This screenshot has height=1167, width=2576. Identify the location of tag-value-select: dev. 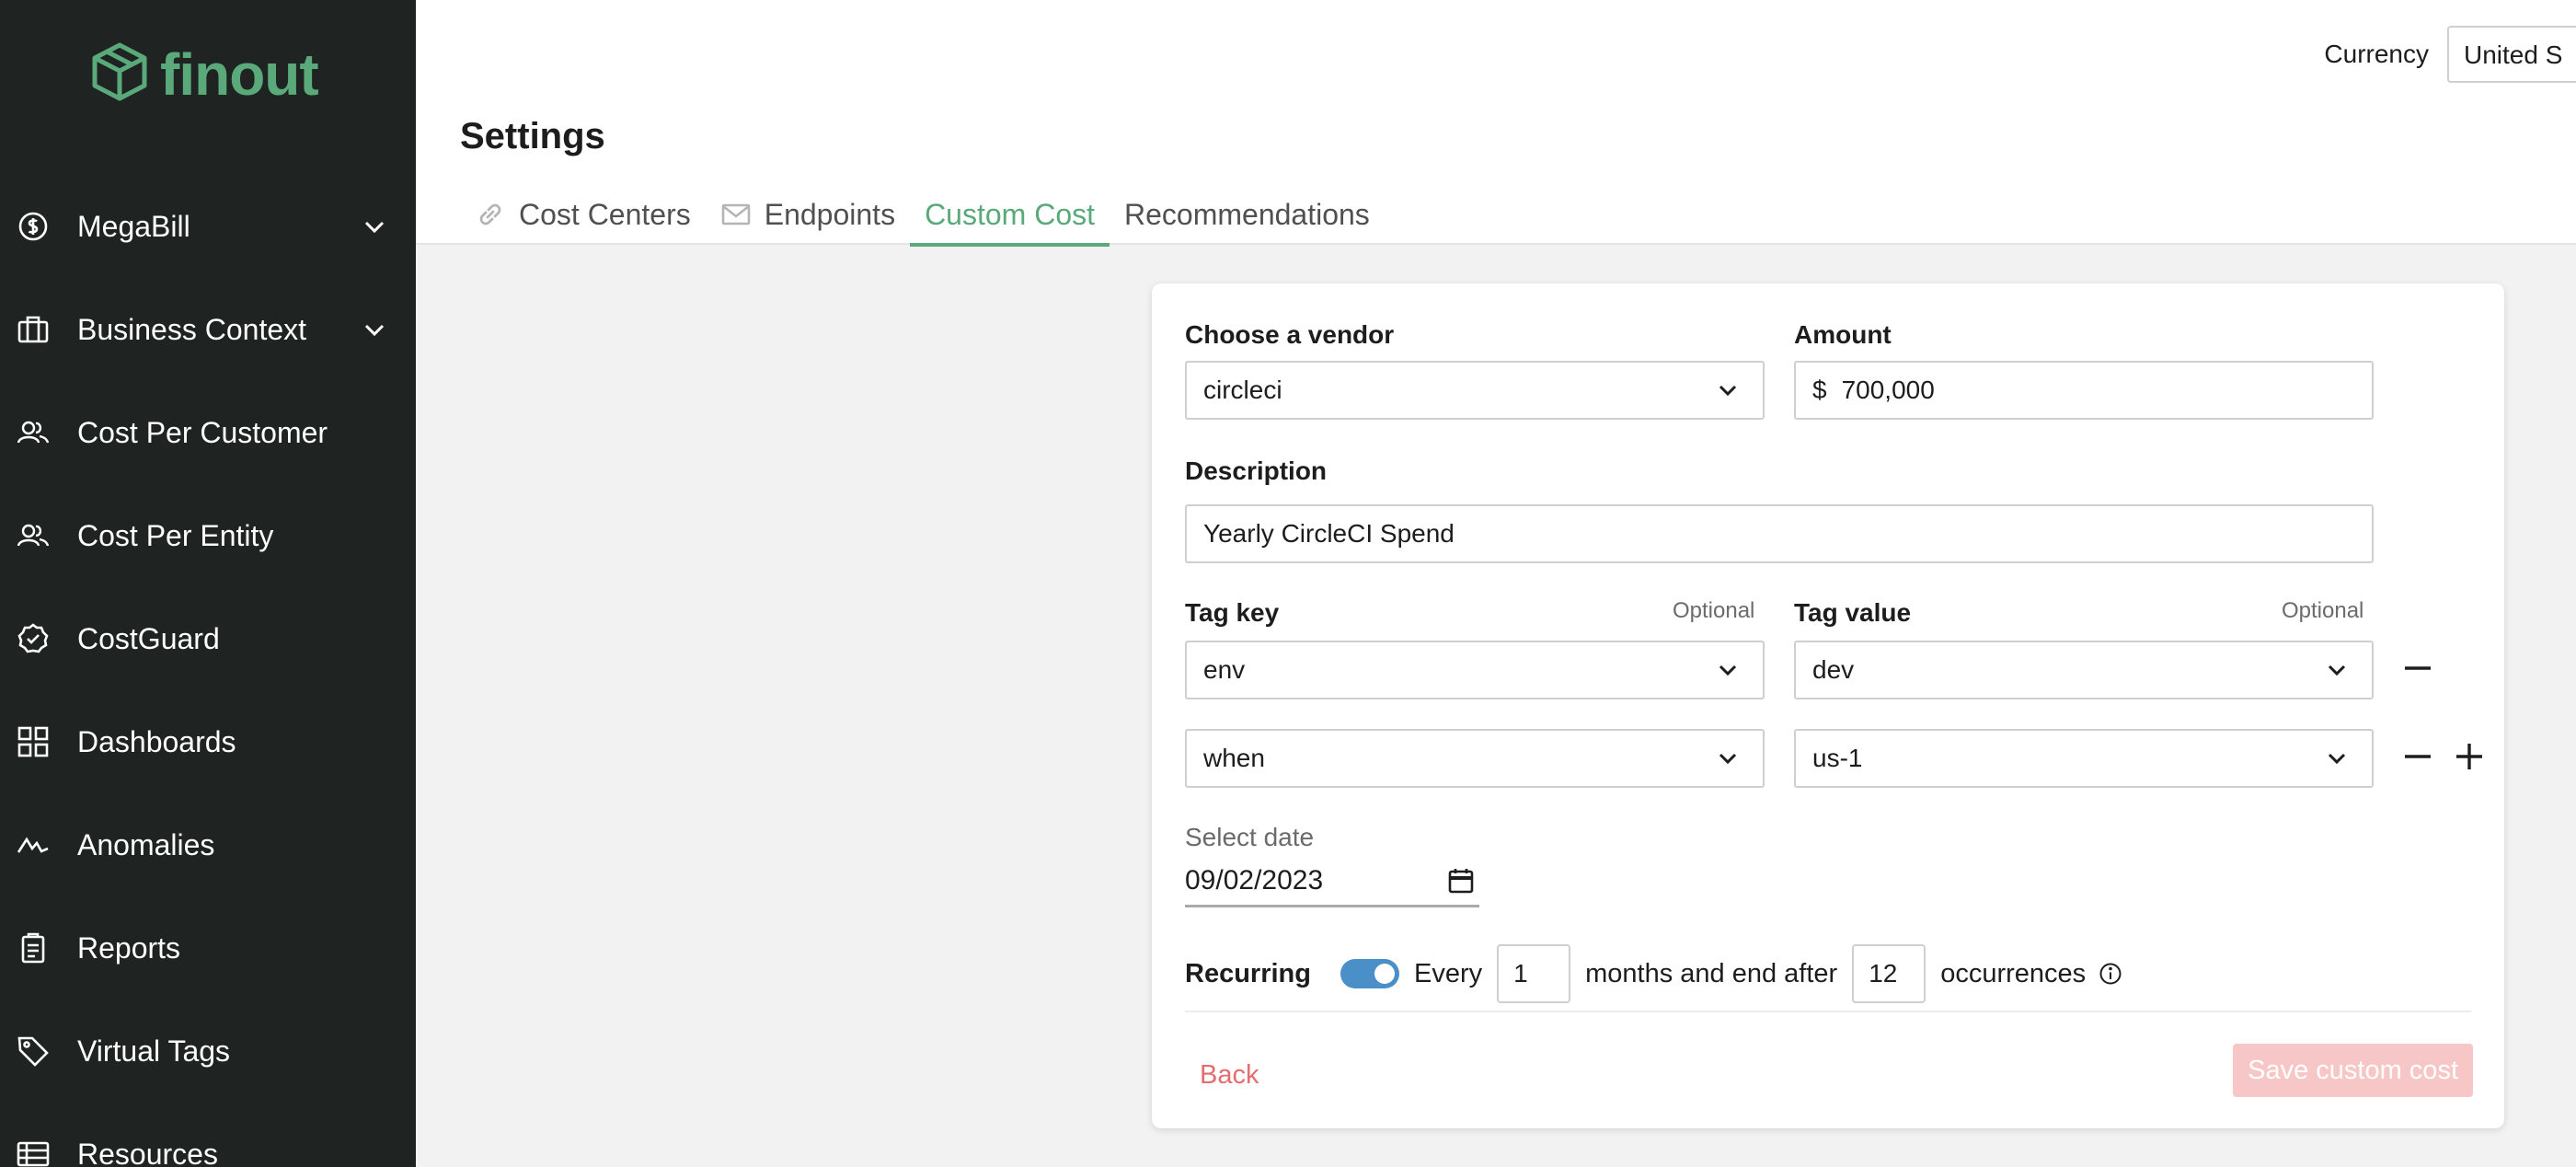
(2084, 670).